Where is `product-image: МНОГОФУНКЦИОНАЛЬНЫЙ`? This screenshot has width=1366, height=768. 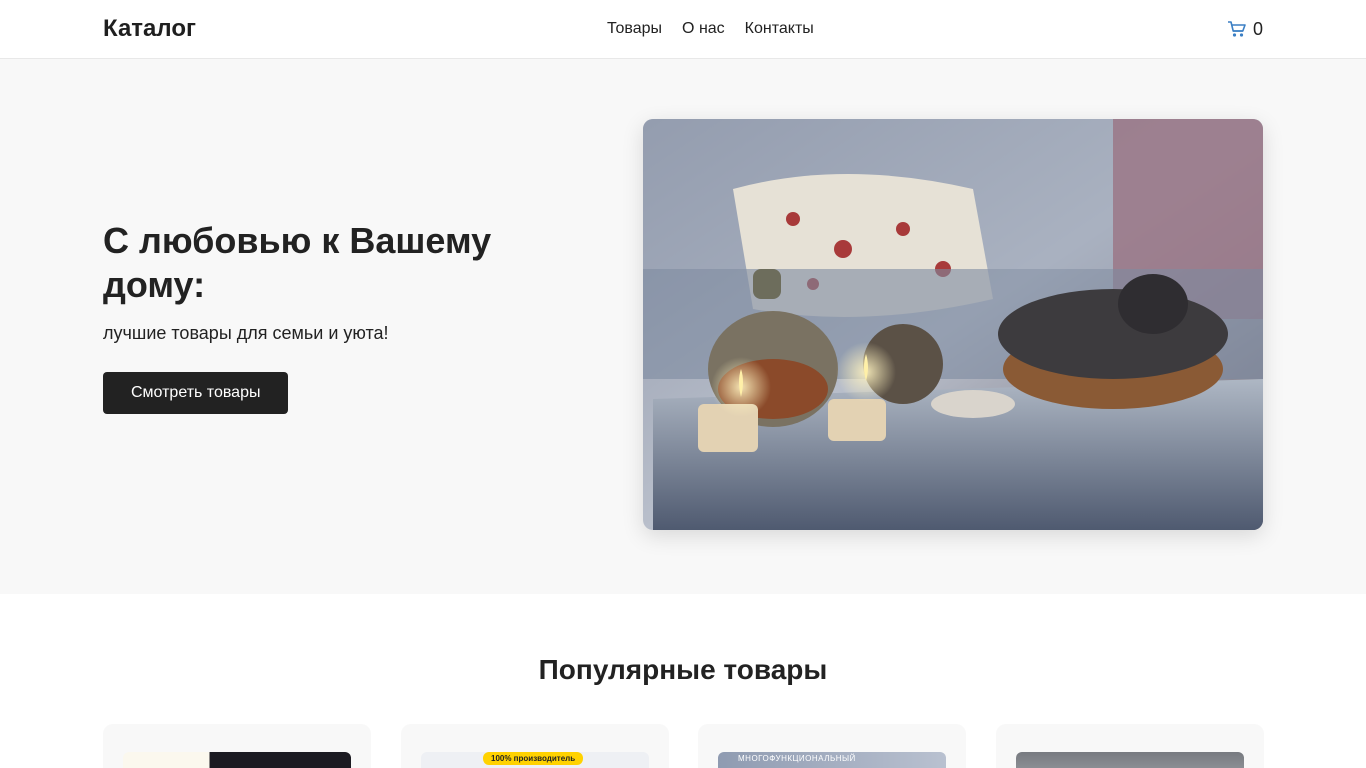 product-image: МНОГОФУНКЦИОНАЛЬНЫЙ is located at coordinates (832, 760).